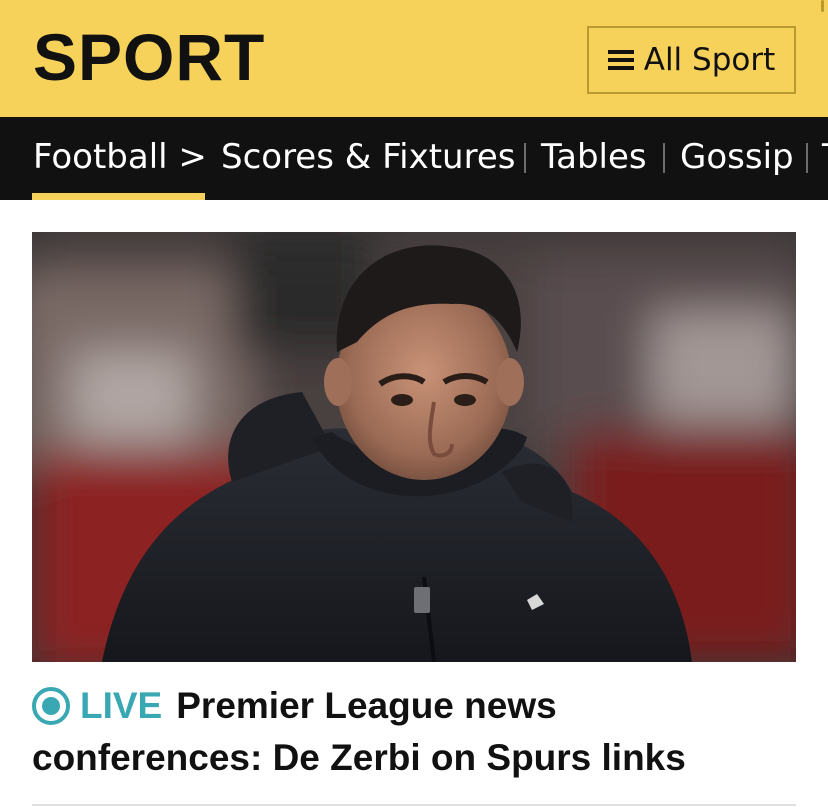 The width and height of the screenshot is (828, 807). I want to click on nav-item-gossip: Gossip, so click(737, 157).